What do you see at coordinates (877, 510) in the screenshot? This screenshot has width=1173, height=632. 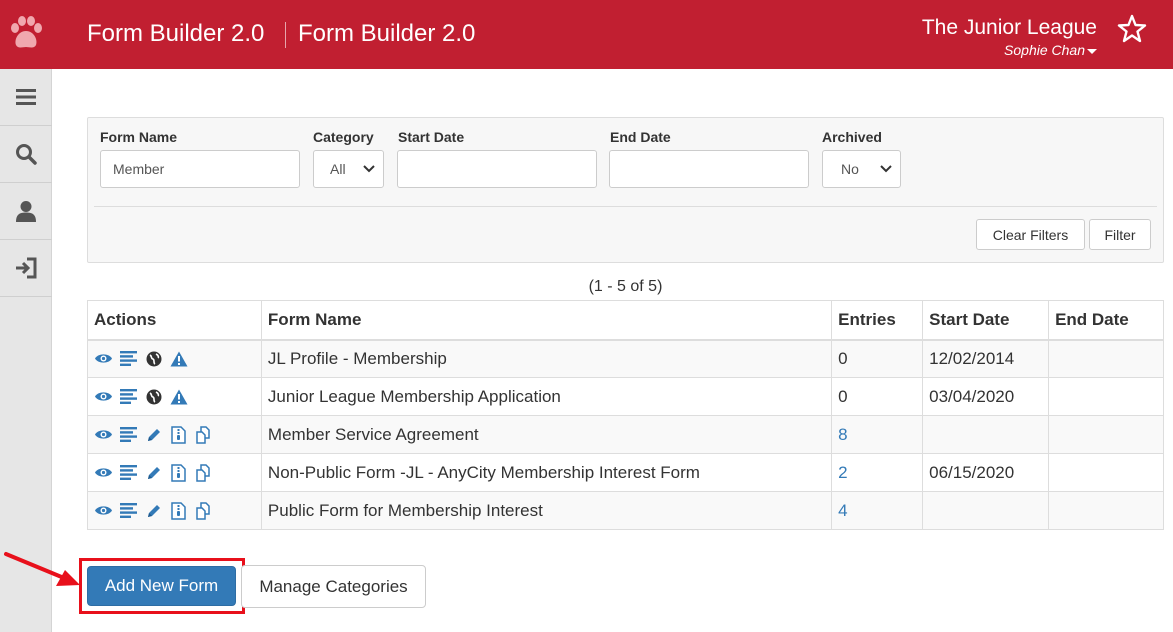 I see `entries-cell: 4` at bounding box center [877, 510].